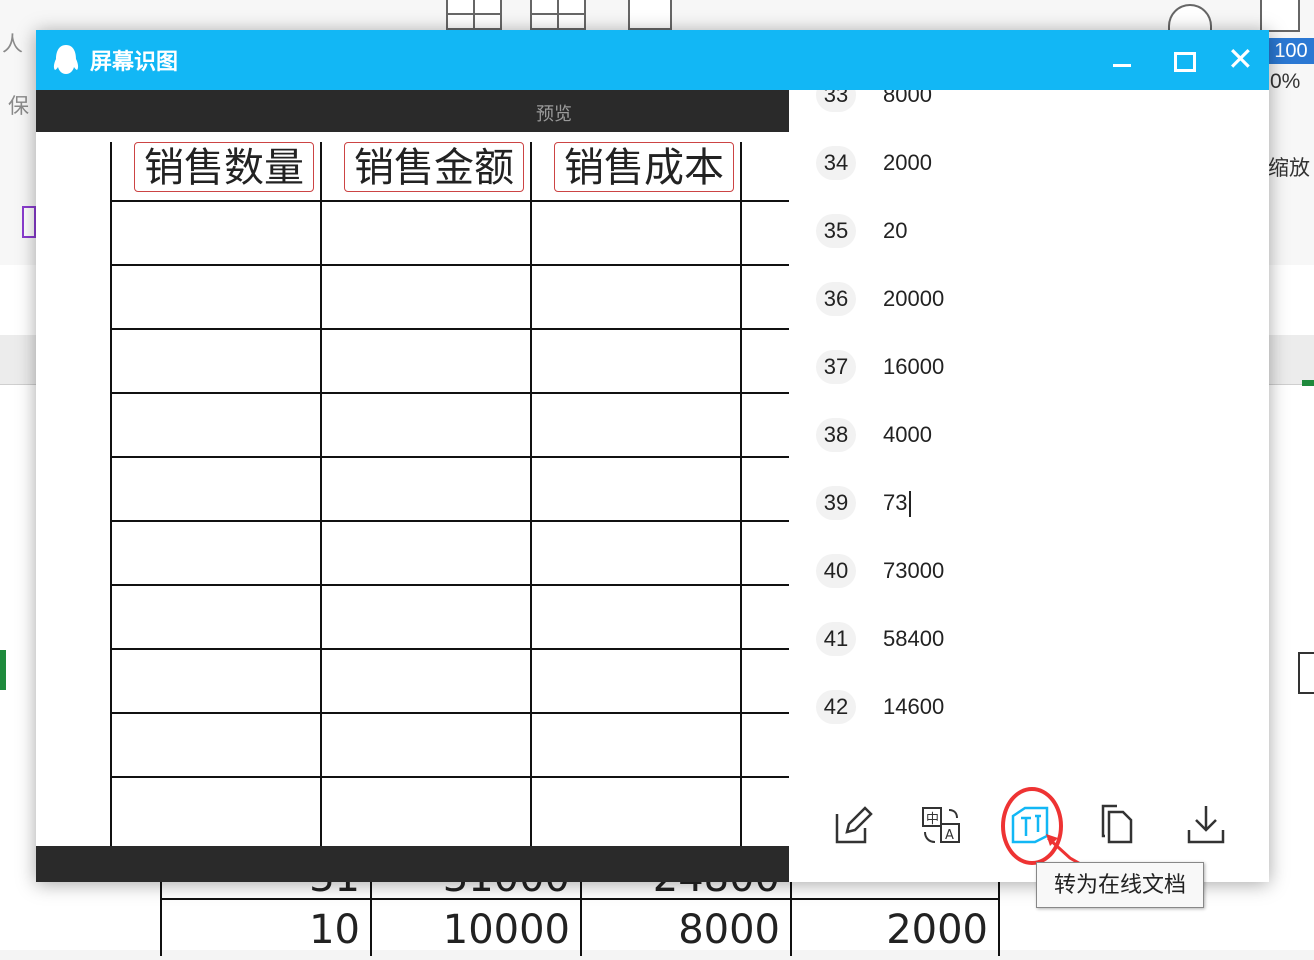  What do you see at coordinates (836, 707) in the screenshot?
I see `line-number: 42` at bounding box center [836, 707].